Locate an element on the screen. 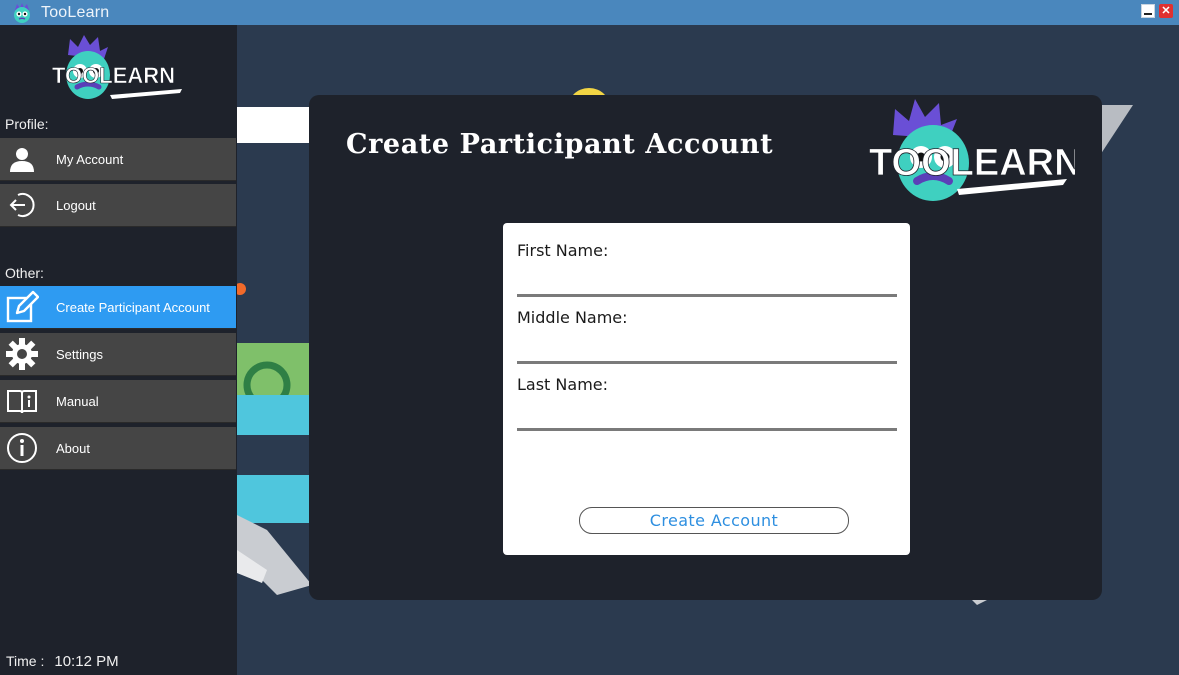 The image size is (1179, 675). first-name-field is located at coordinates (707, 282).